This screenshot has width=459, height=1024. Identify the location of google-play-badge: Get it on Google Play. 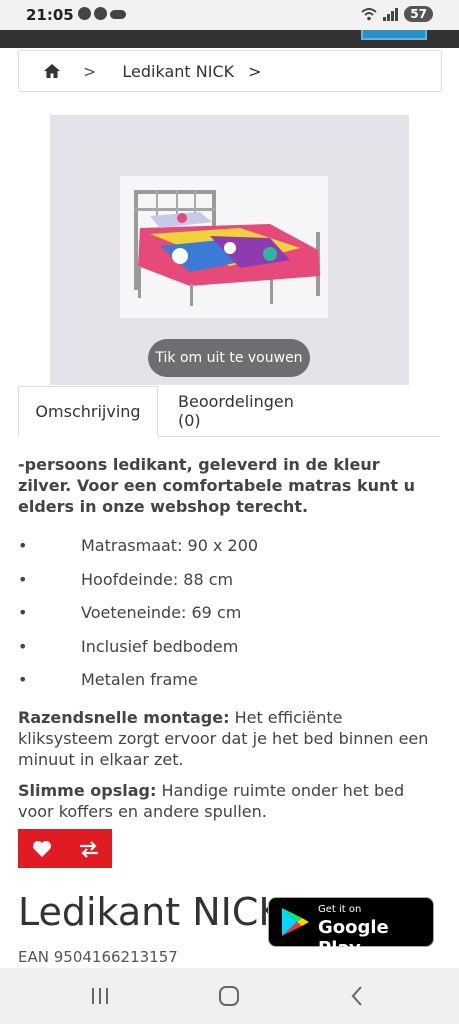
(351, 928).